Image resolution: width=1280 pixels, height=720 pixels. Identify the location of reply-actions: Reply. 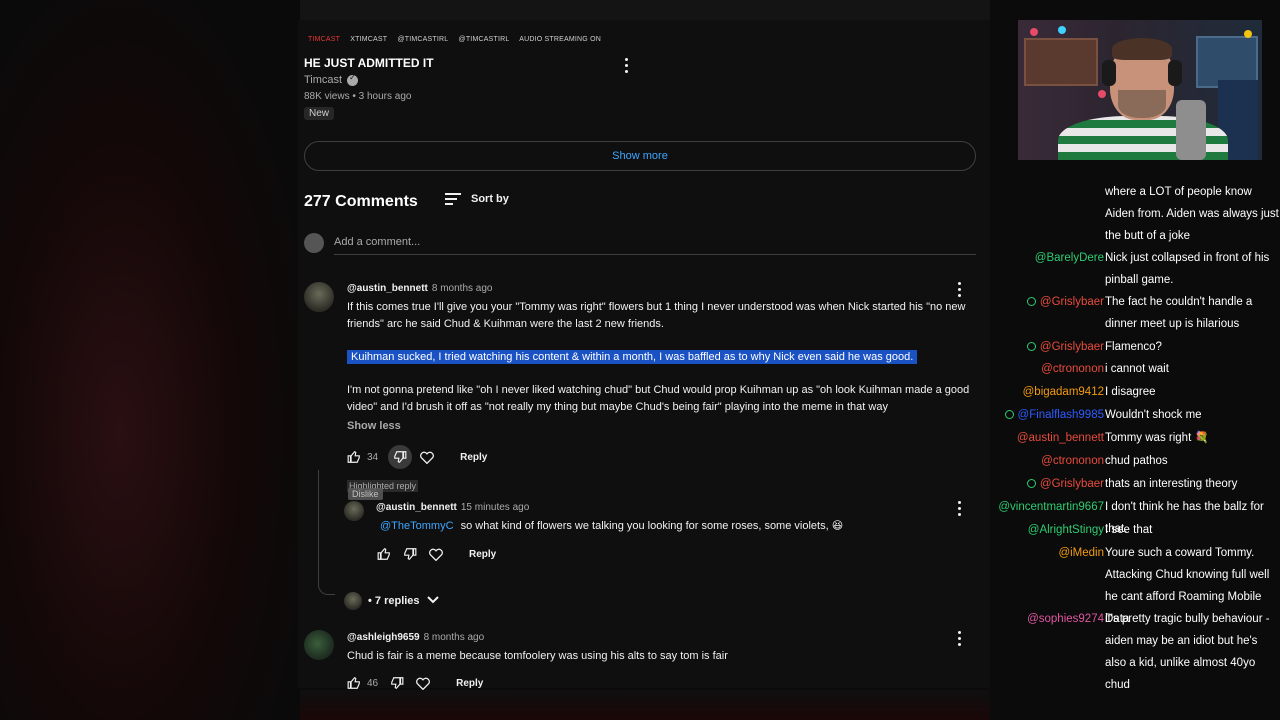
(435, 554).